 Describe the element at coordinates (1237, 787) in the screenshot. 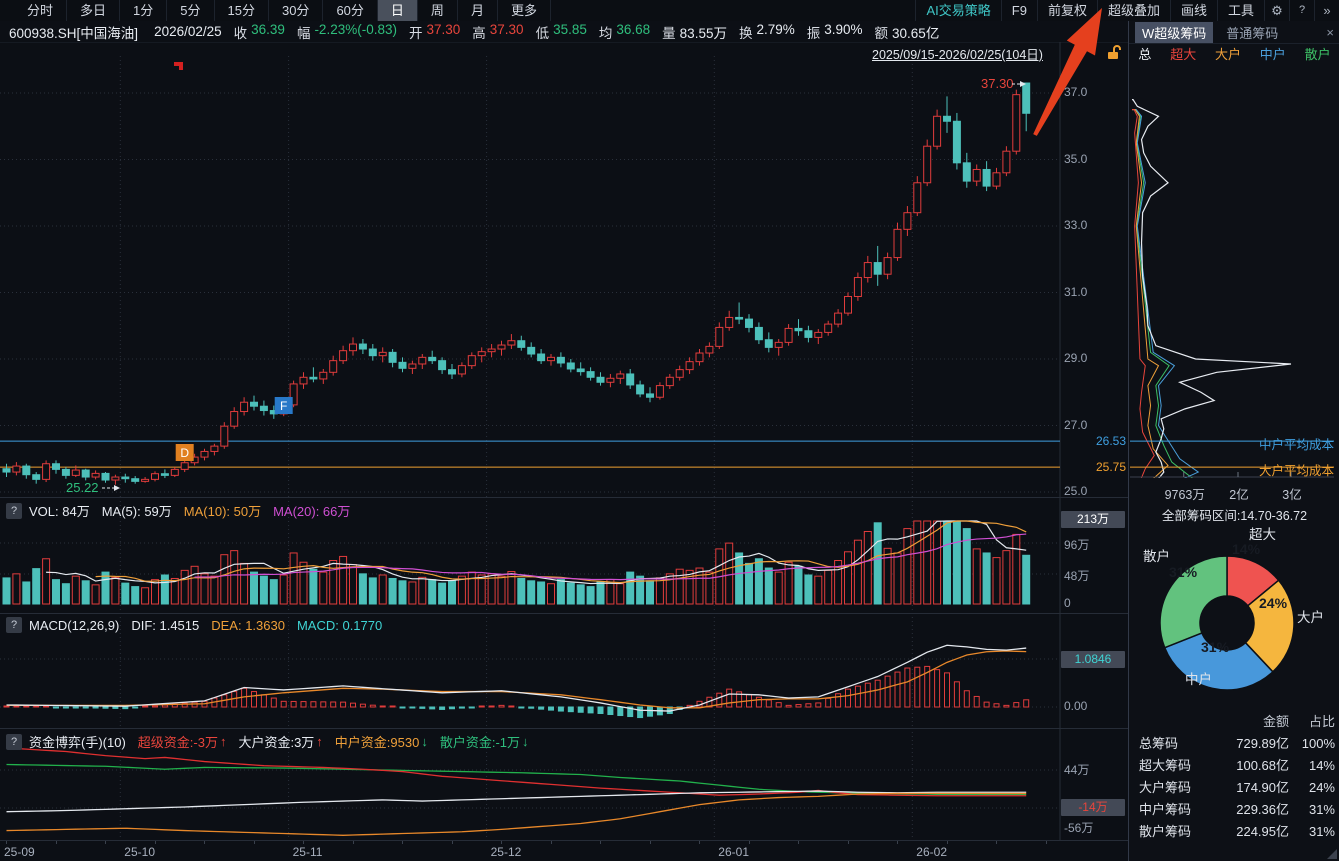

I see `chip-table-row: 大户筹码 174.90亿 24%` at that location.